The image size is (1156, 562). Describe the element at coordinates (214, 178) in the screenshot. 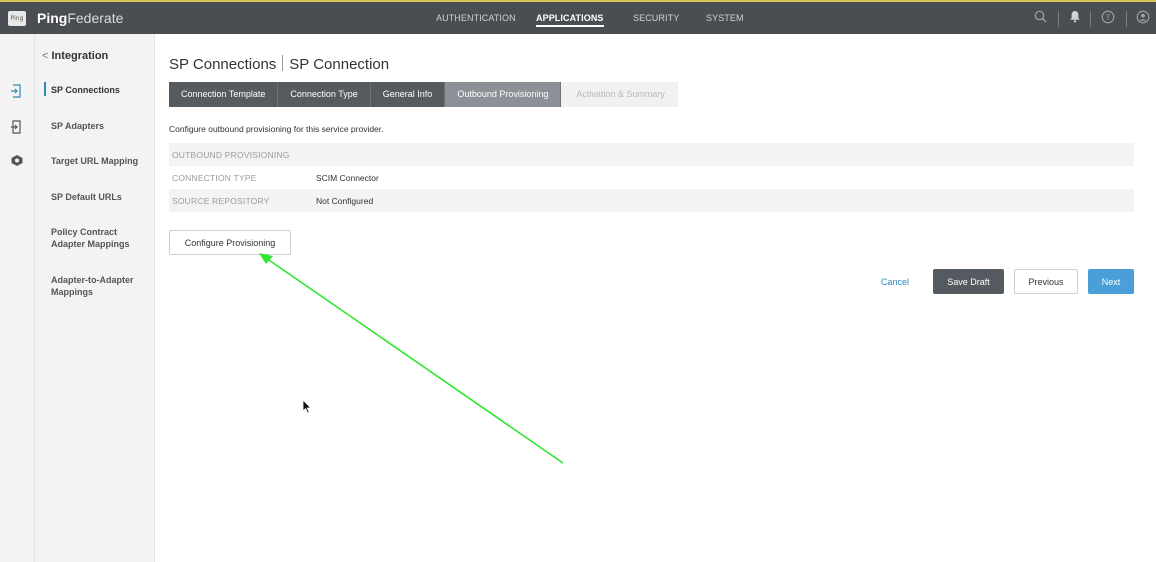

I see `row-label: CONNECTION TYPE` at that location.